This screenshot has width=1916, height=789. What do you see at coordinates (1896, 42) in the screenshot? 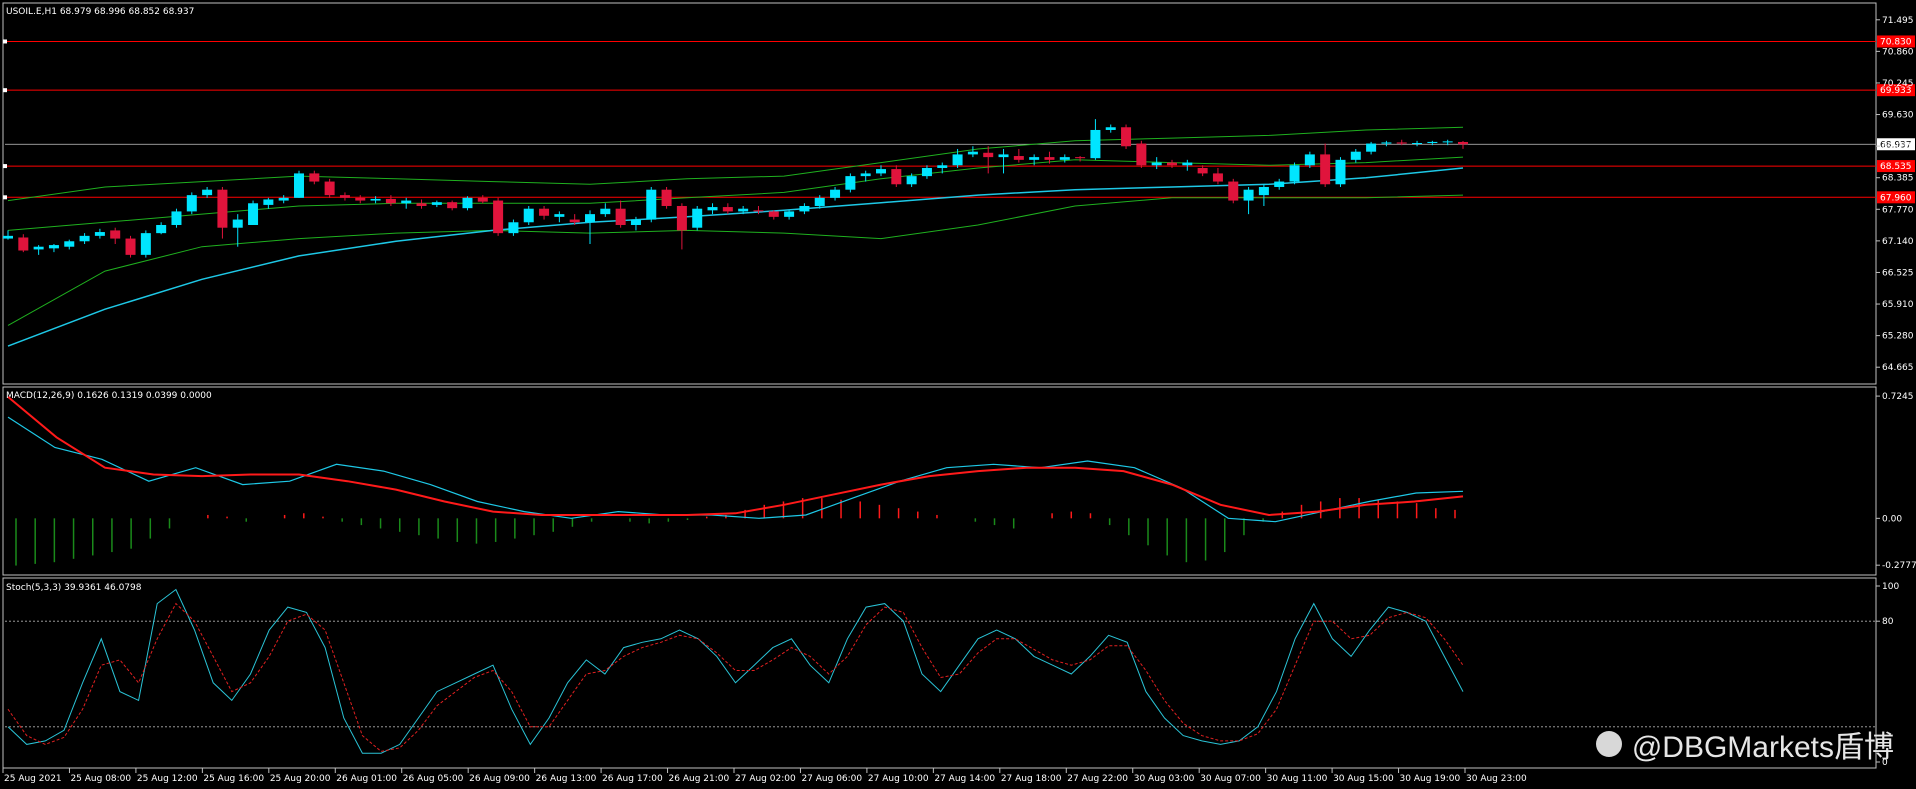
I see `level-price-label: 70.830` at bounding box center [1896, 42].